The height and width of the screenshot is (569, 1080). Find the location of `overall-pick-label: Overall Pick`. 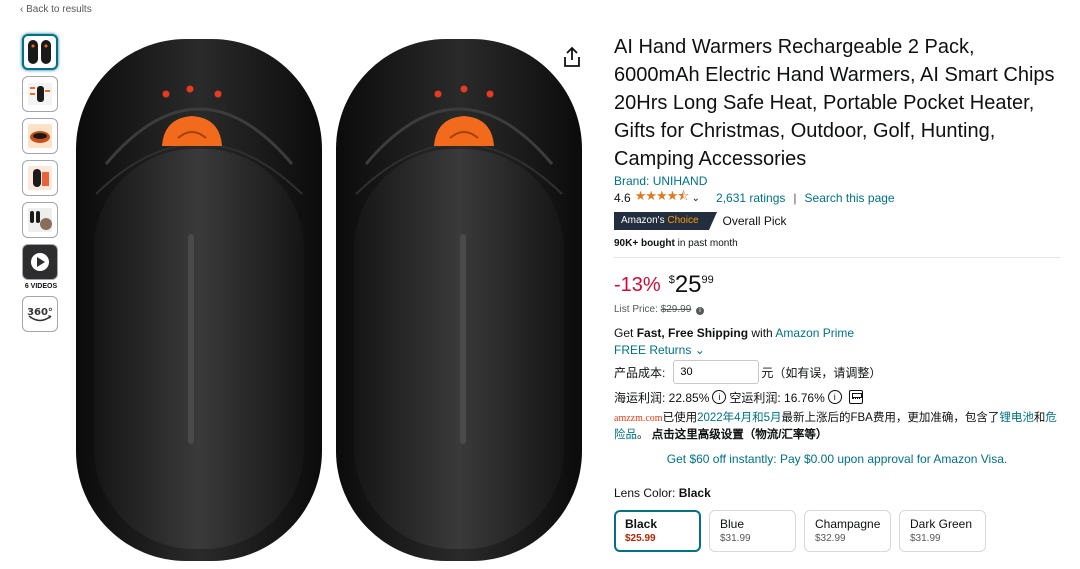

overall-pick-label: Overall Pick is located at coordinates (754, 221).